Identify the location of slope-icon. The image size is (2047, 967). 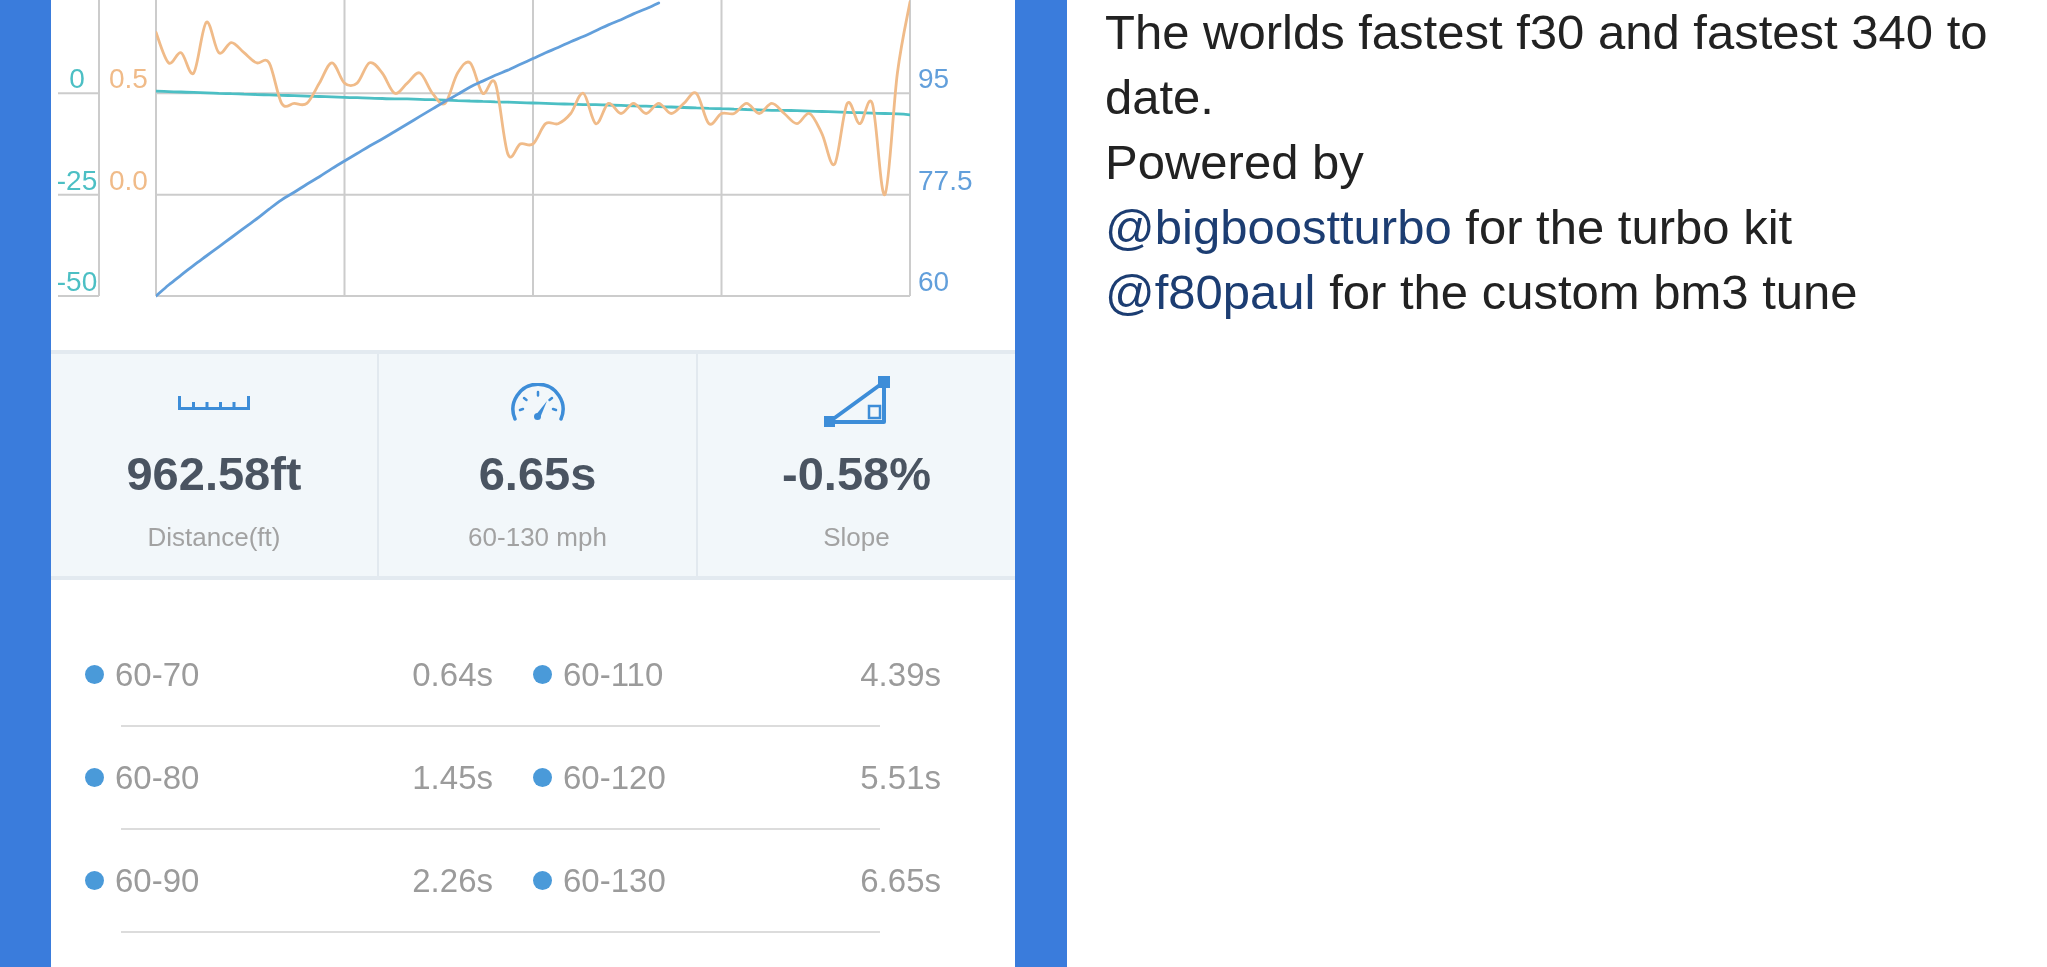
(856, 402).